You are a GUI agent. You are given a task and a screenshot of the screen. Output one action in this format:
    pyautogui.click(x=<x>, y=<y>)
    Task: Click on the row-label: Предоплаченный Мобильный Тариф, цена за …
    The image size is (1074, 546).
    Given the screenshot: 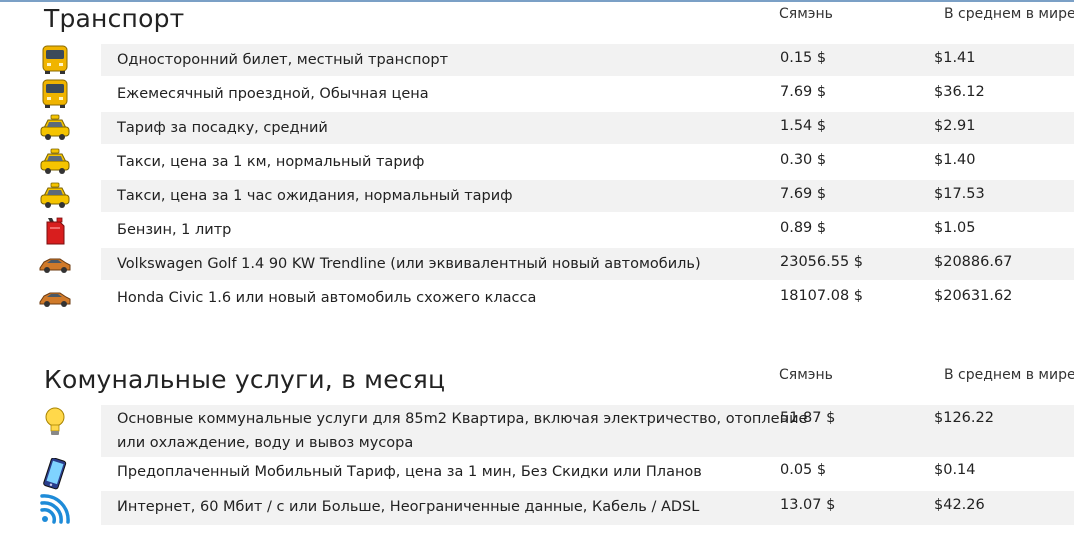 What is the action you would take?
    pyautogui.click(x=409, y=472)
    